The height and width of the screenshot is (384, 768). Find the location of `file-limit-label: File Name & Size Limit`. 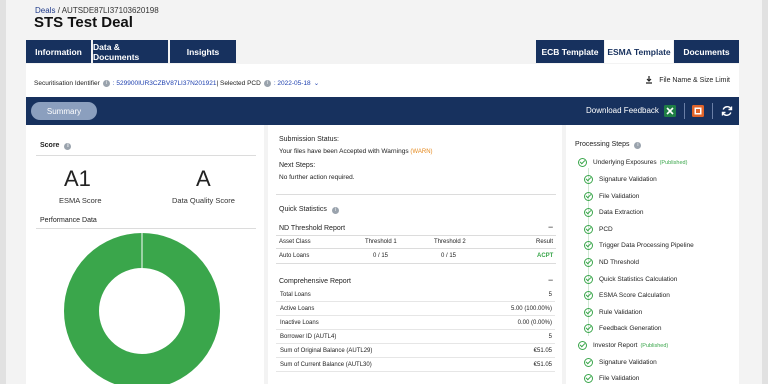

file-limit-label: File Name & Size Limit is located at coordinates (694, 80).